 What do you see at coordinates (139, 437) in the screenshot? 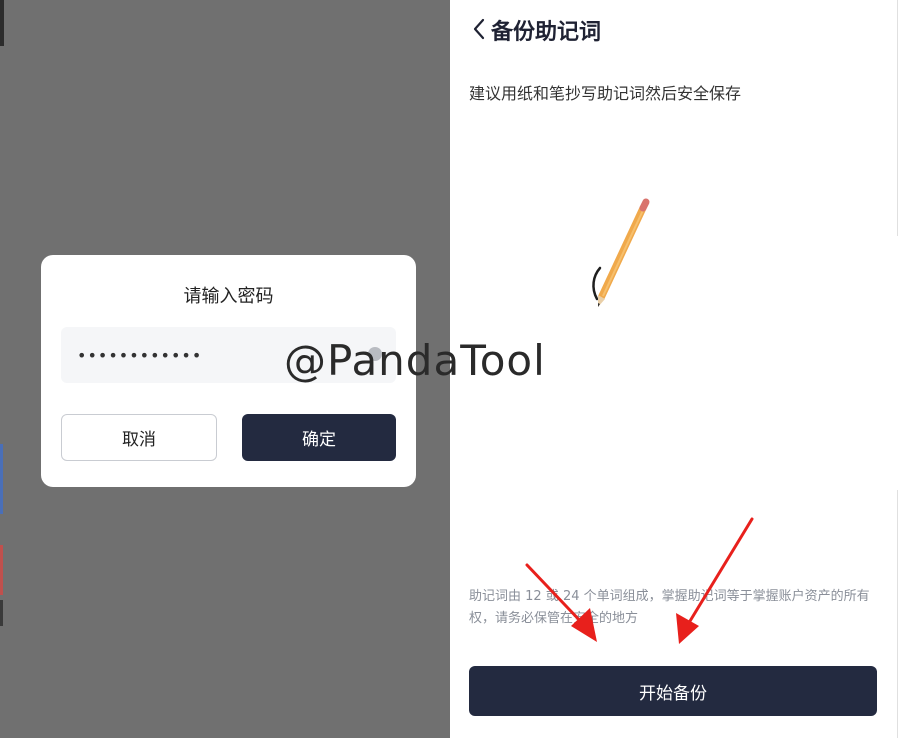
I see `cancel-button: 取消` at bounding box center [139, 437].